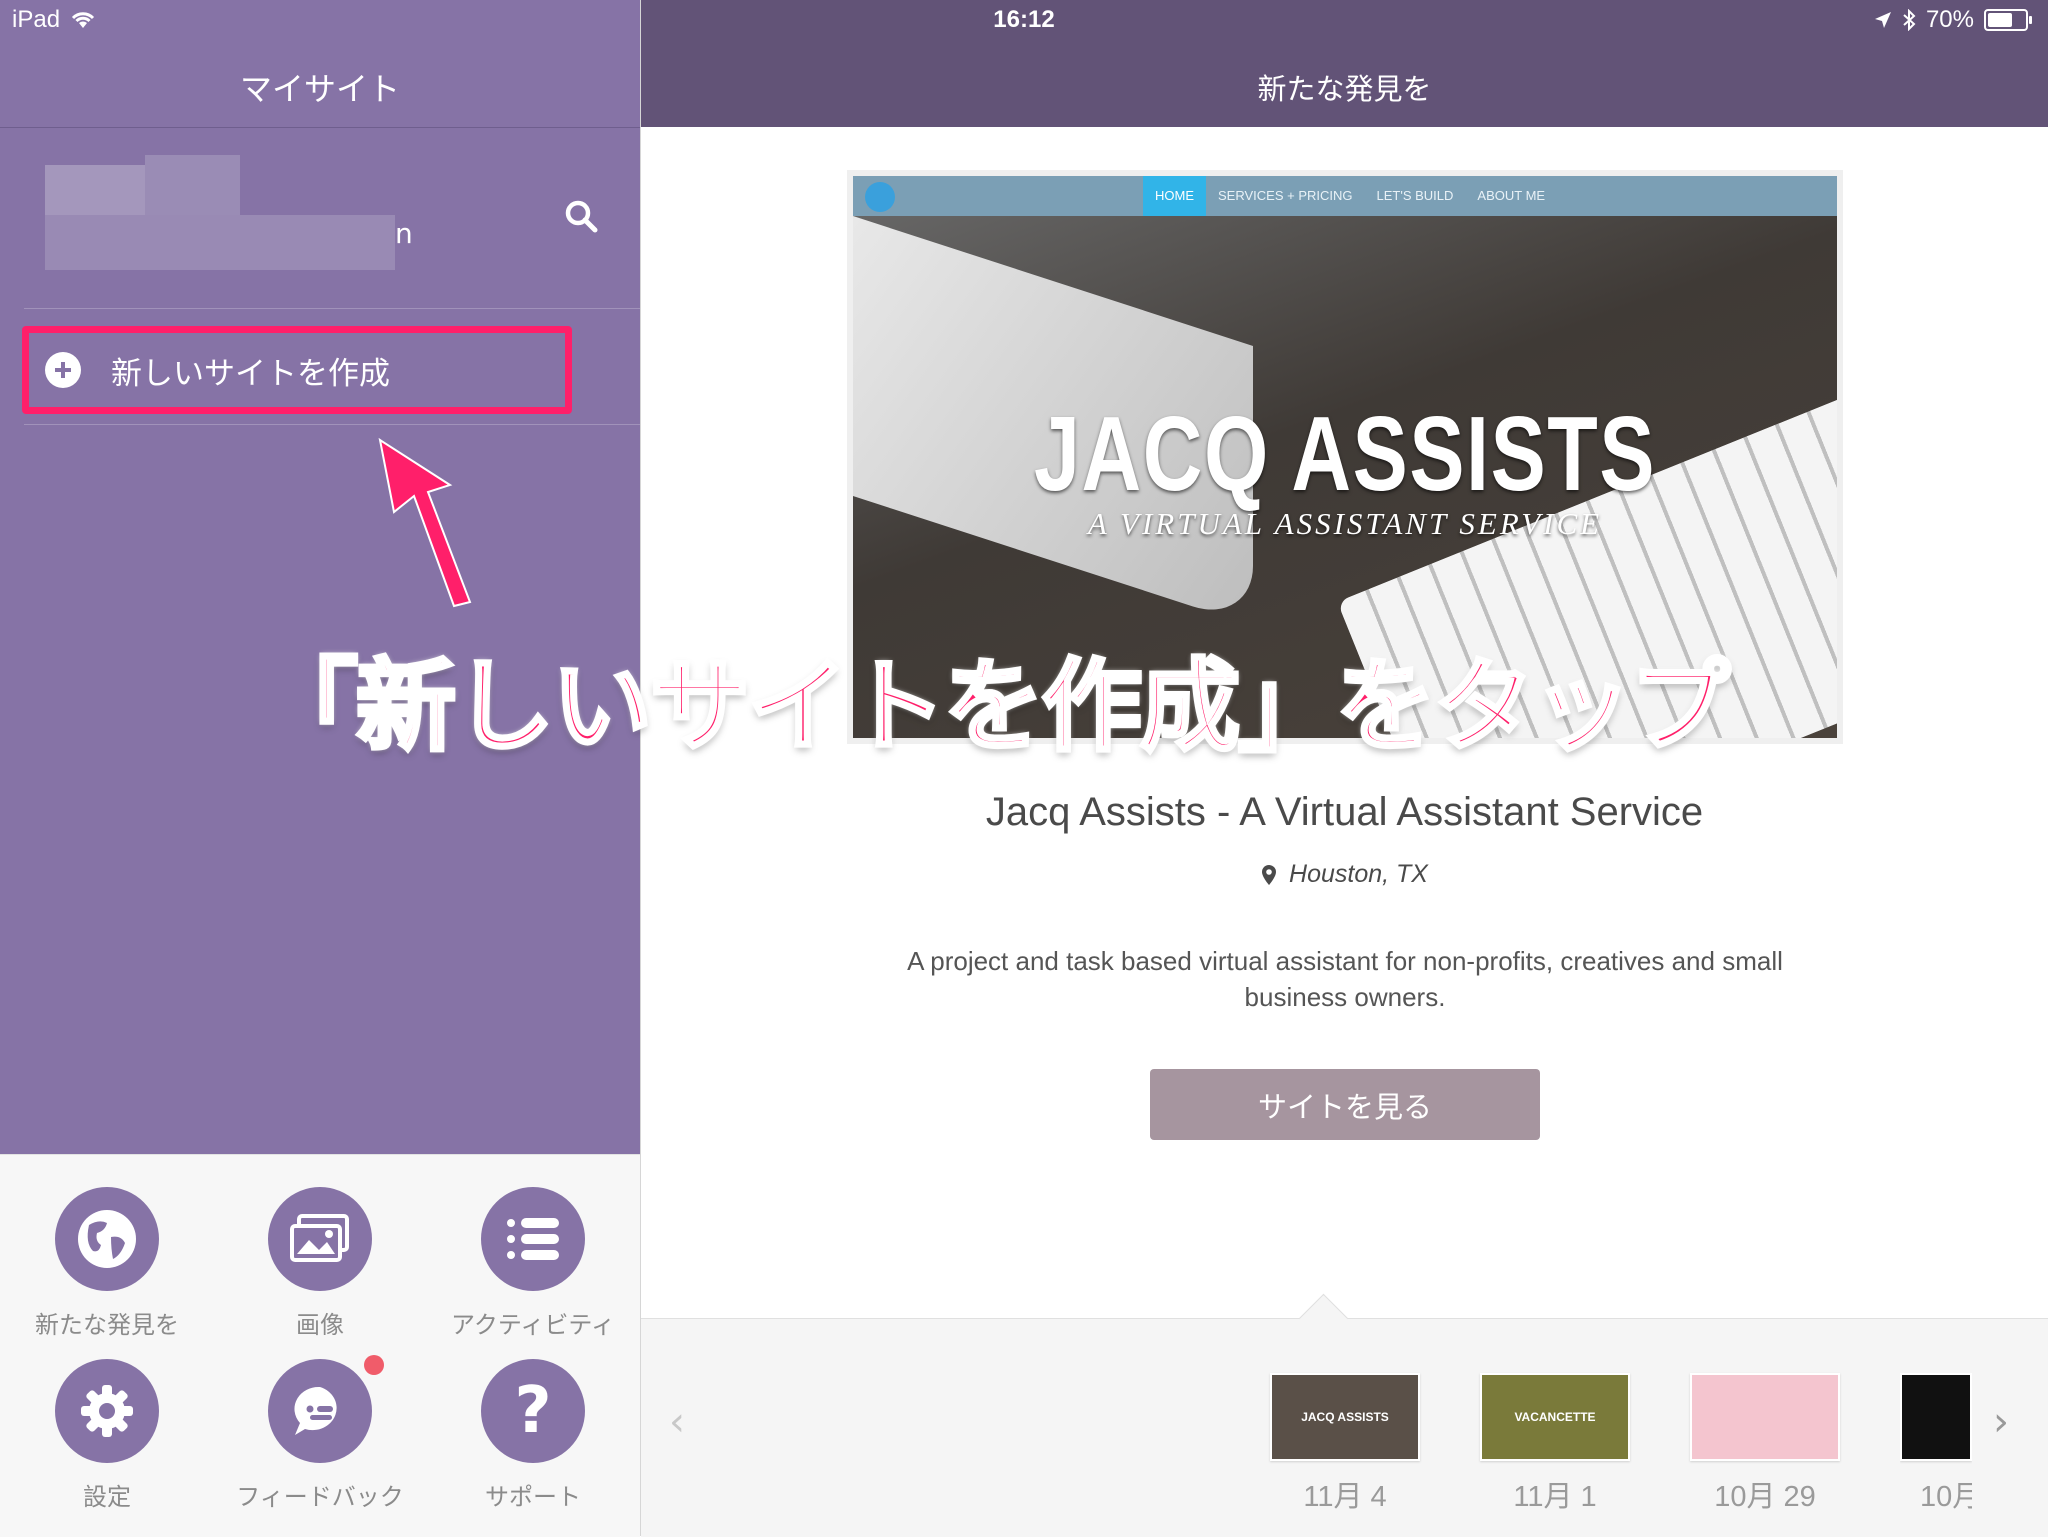 This screenshot has height=1537, width=2048. Describe the element at coordinates (2000, 20) in the screenshot. I see `battery-level` at that location.